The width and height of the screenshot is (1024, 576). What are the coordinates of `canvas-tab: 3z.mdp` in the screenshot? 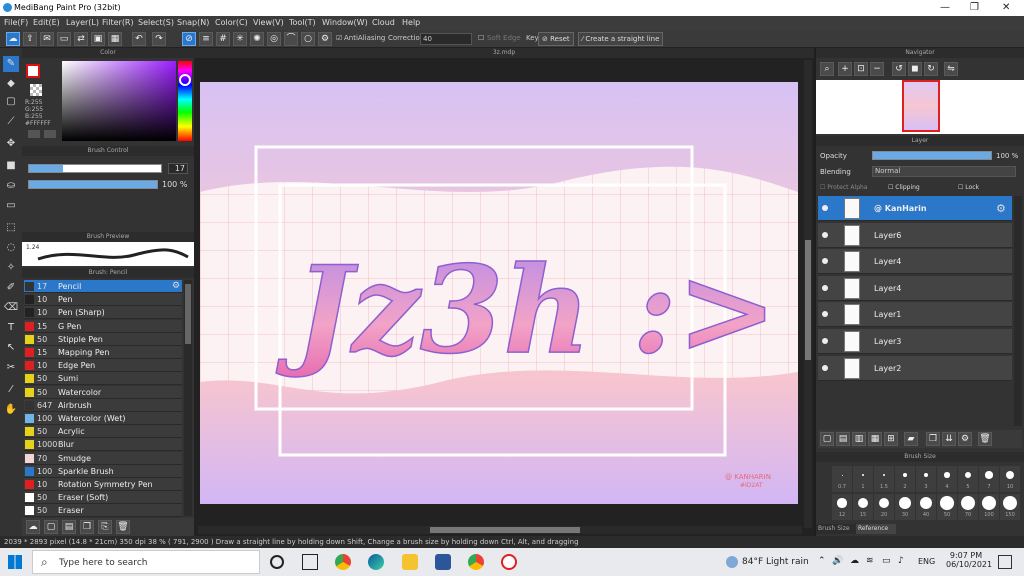 It's located at (504, 53).